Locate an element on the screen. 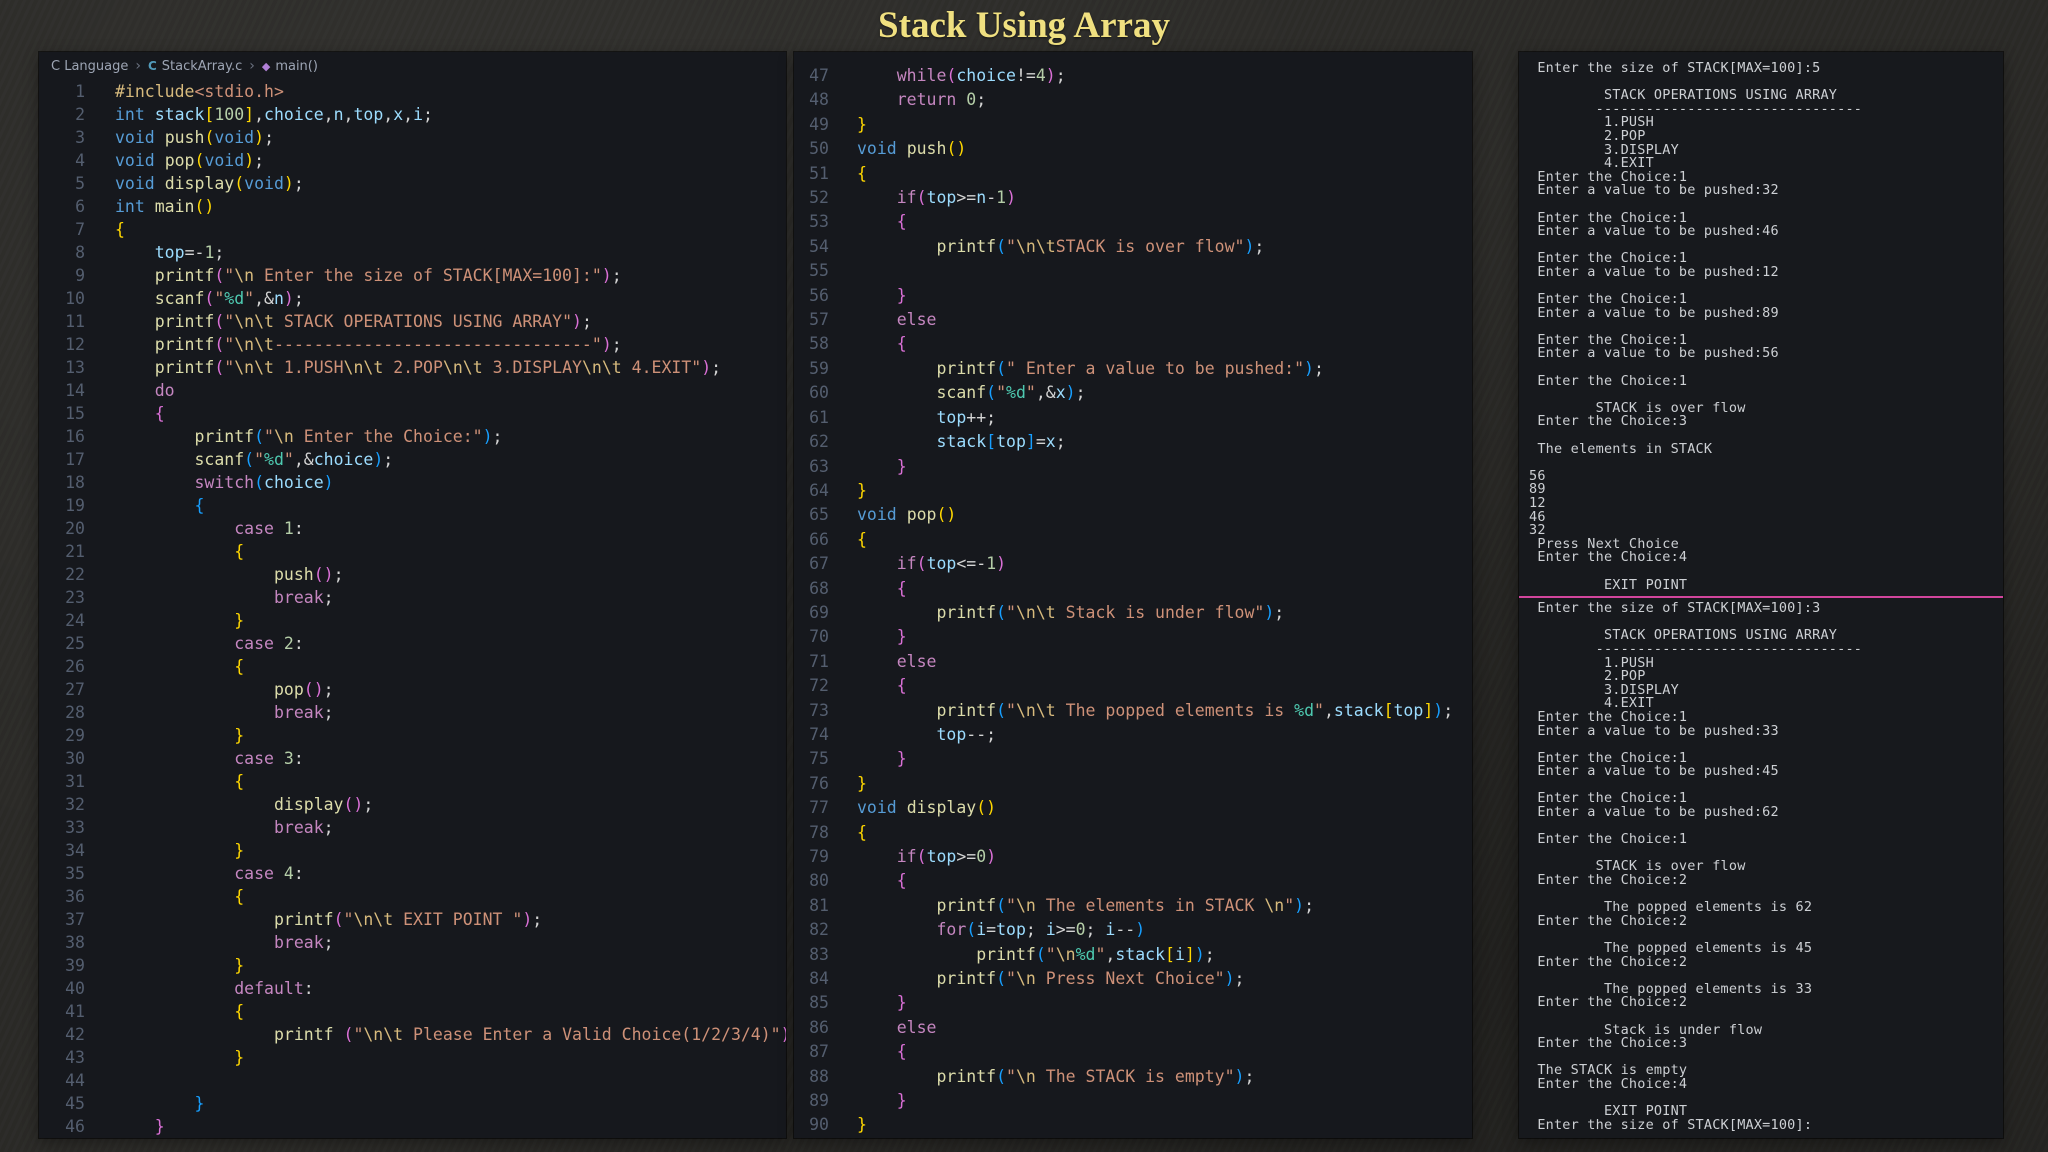 Image resolution: width=2048 pixels, height=1152 pixels. code-line: 40 default: is located at coordinates (412, 988).